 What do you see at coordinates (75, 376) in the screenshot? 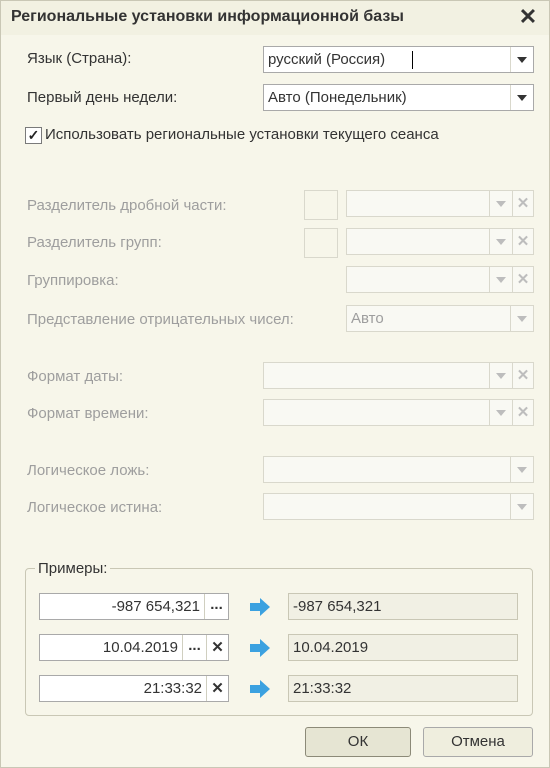
I see `date-format-label: Формат даты:` at bounding box center [75, 376].